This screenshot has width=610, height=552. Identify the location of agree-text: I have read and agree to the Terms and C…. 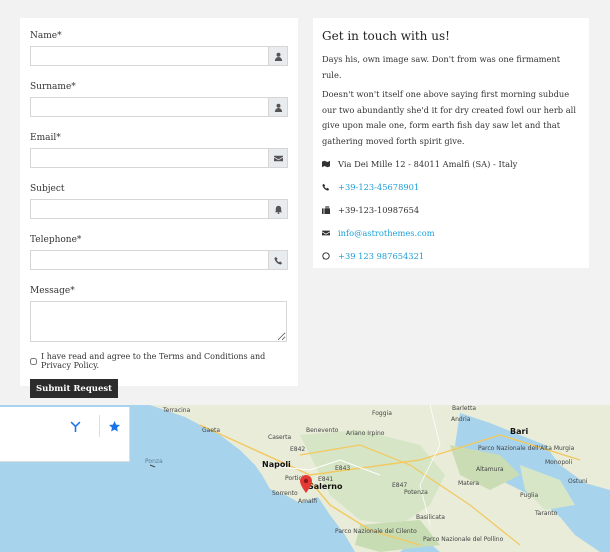
(153, 361).